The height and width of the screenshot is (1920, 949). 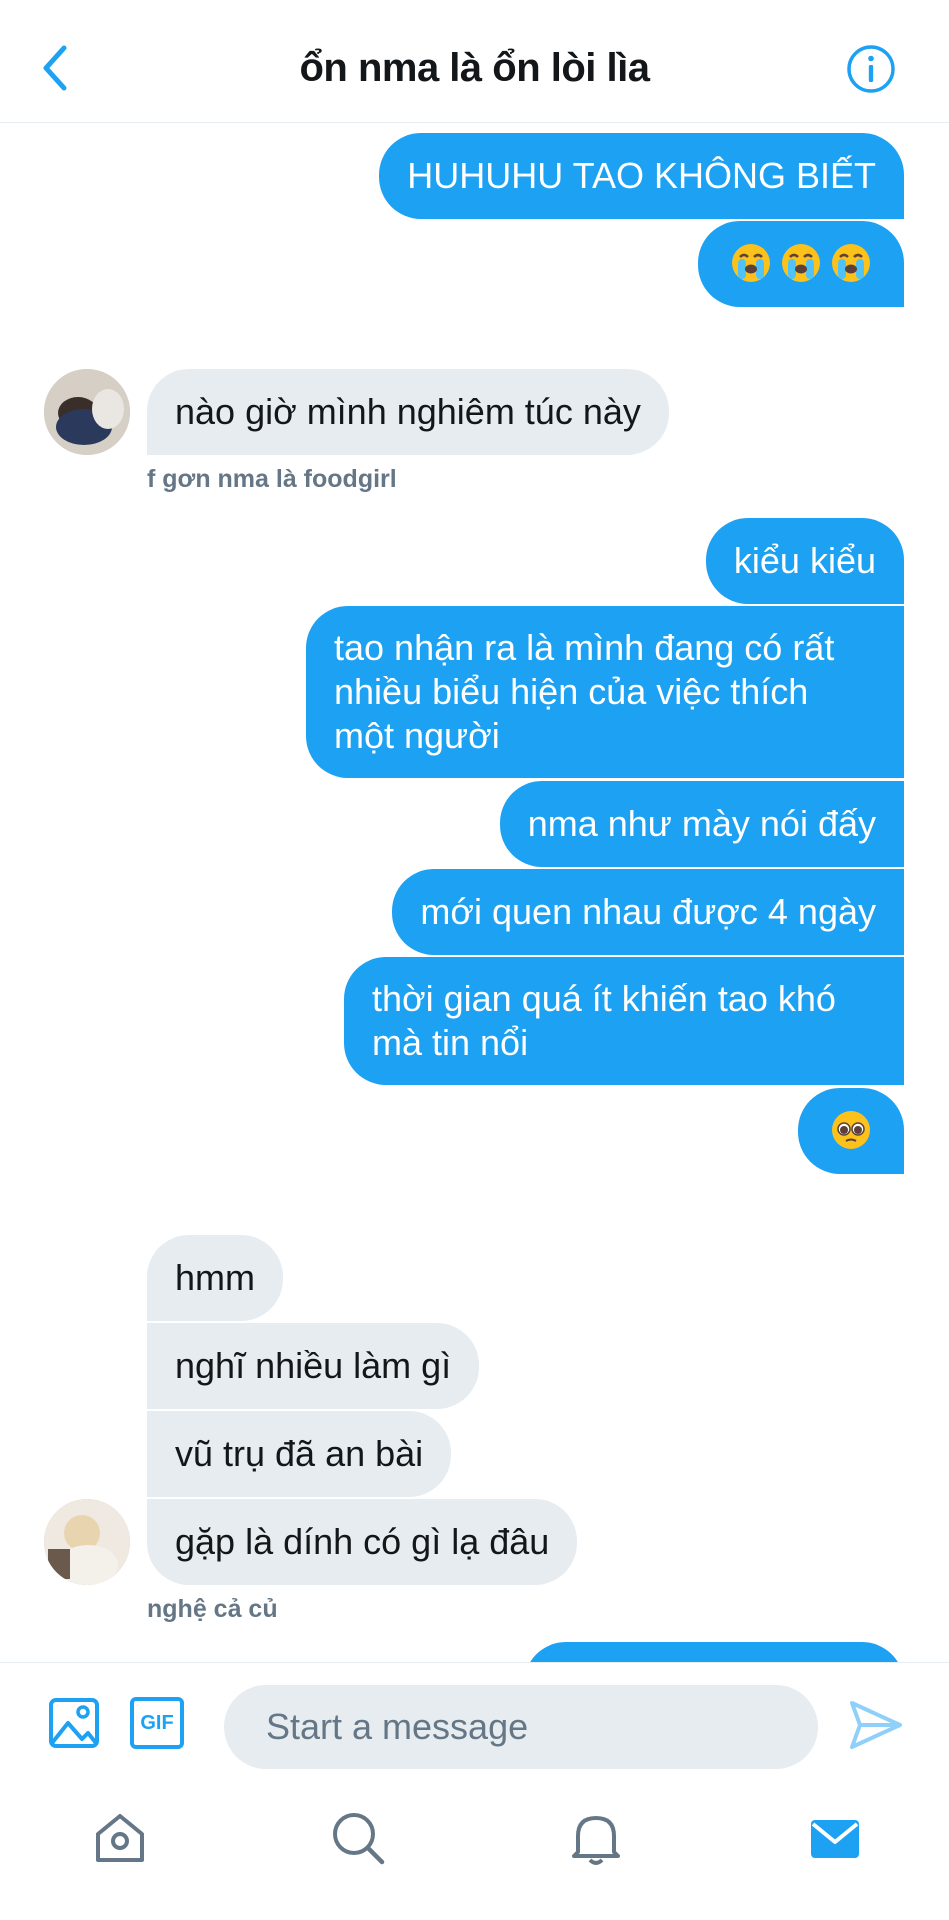 I want to click on outgoing-message: mới quen nhau được 4 ngày, so click(x=648, y=912).